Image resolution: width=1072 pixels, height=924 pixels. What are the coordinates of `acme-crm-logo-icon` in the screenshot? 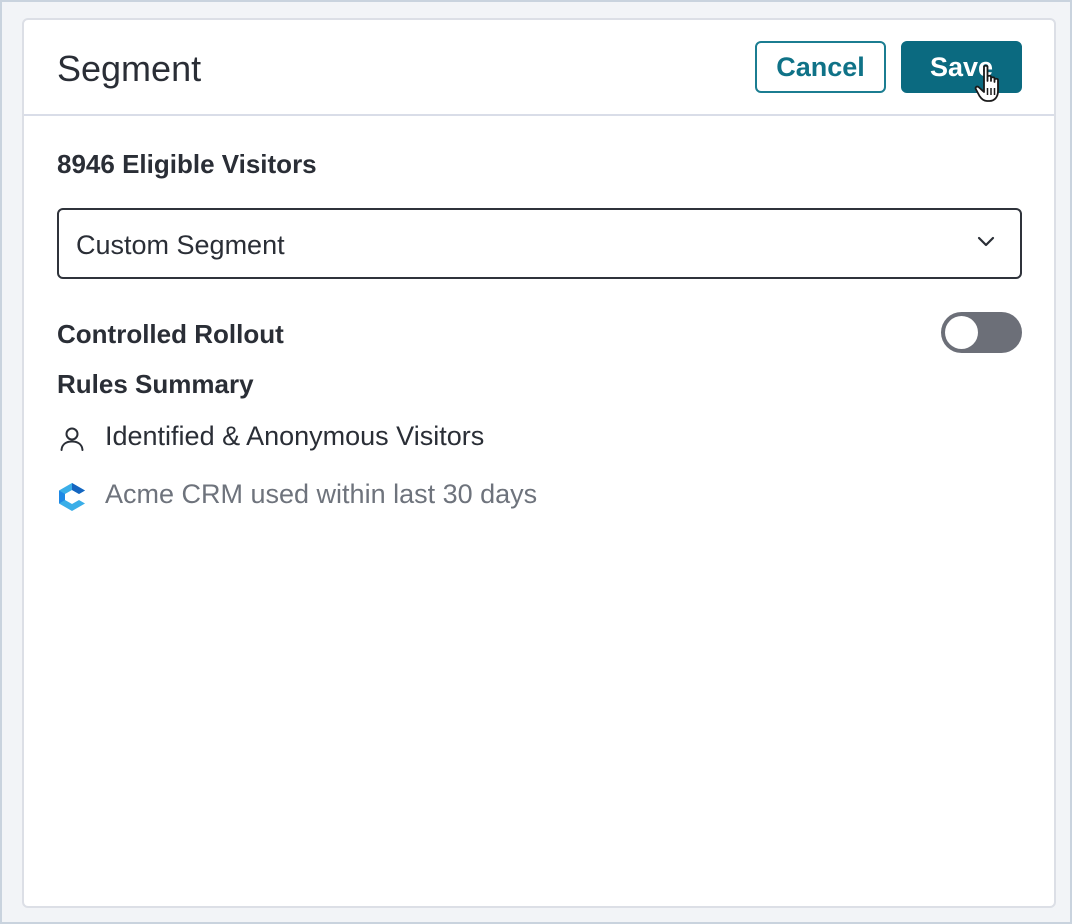 It's located at (72, 497).